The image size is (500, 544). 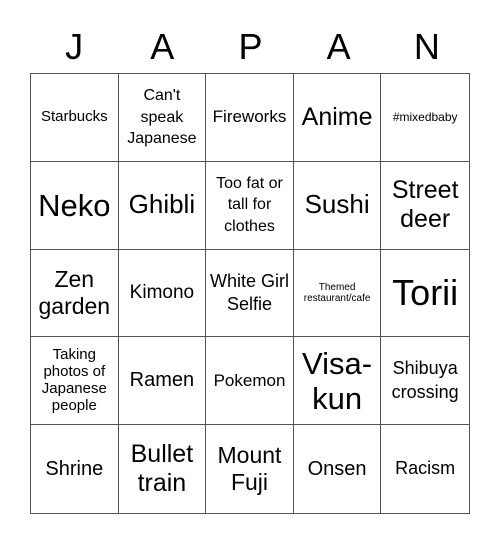 What do you see at coordinates (337, 381) in the screenshot?
I see `bingo-cell: Visa-kun` at bounding box center [337, 381].